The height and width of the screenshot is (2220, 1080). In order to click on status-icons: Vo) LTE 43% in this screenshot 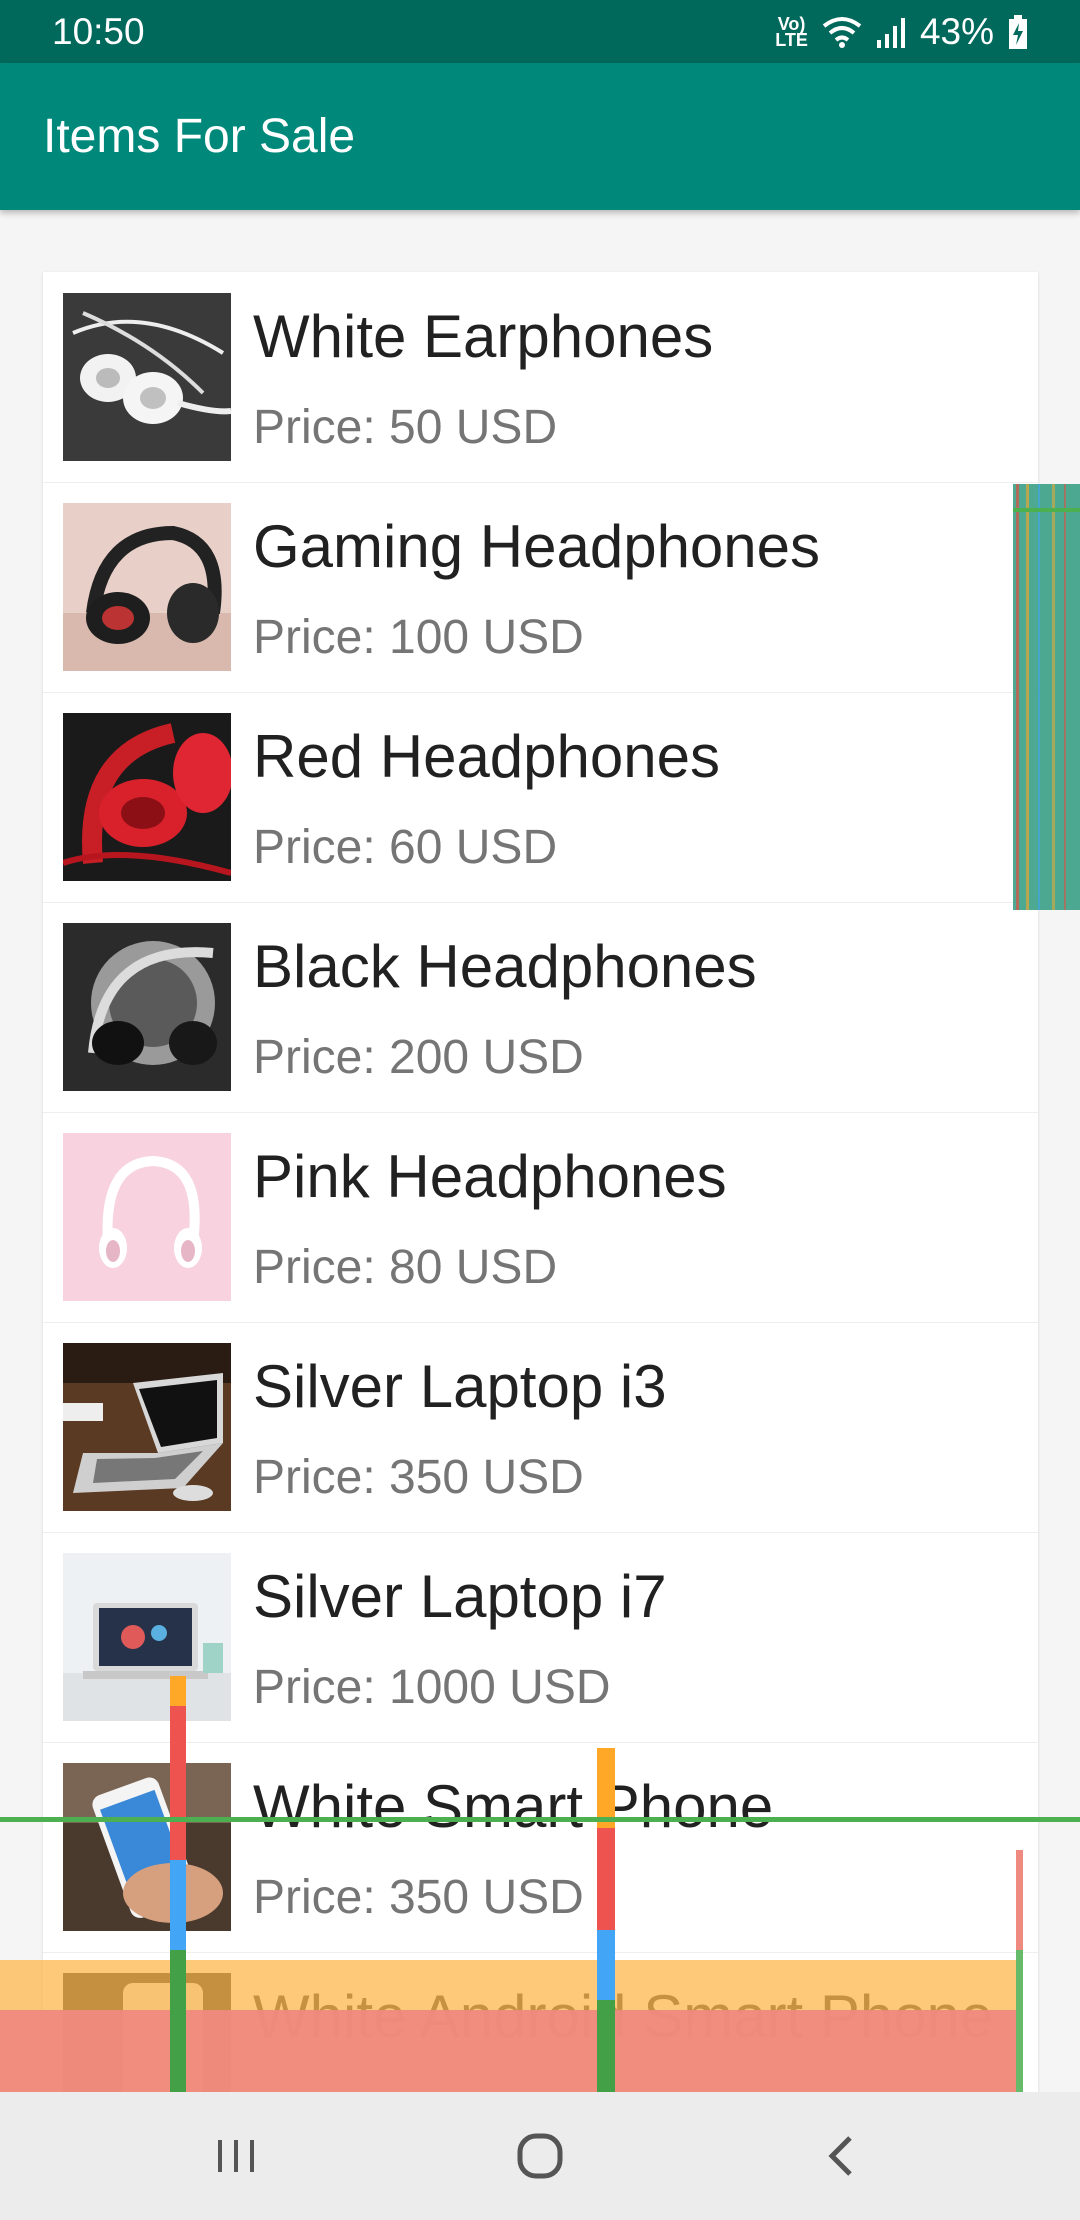, I will do `click(901, 31)`.